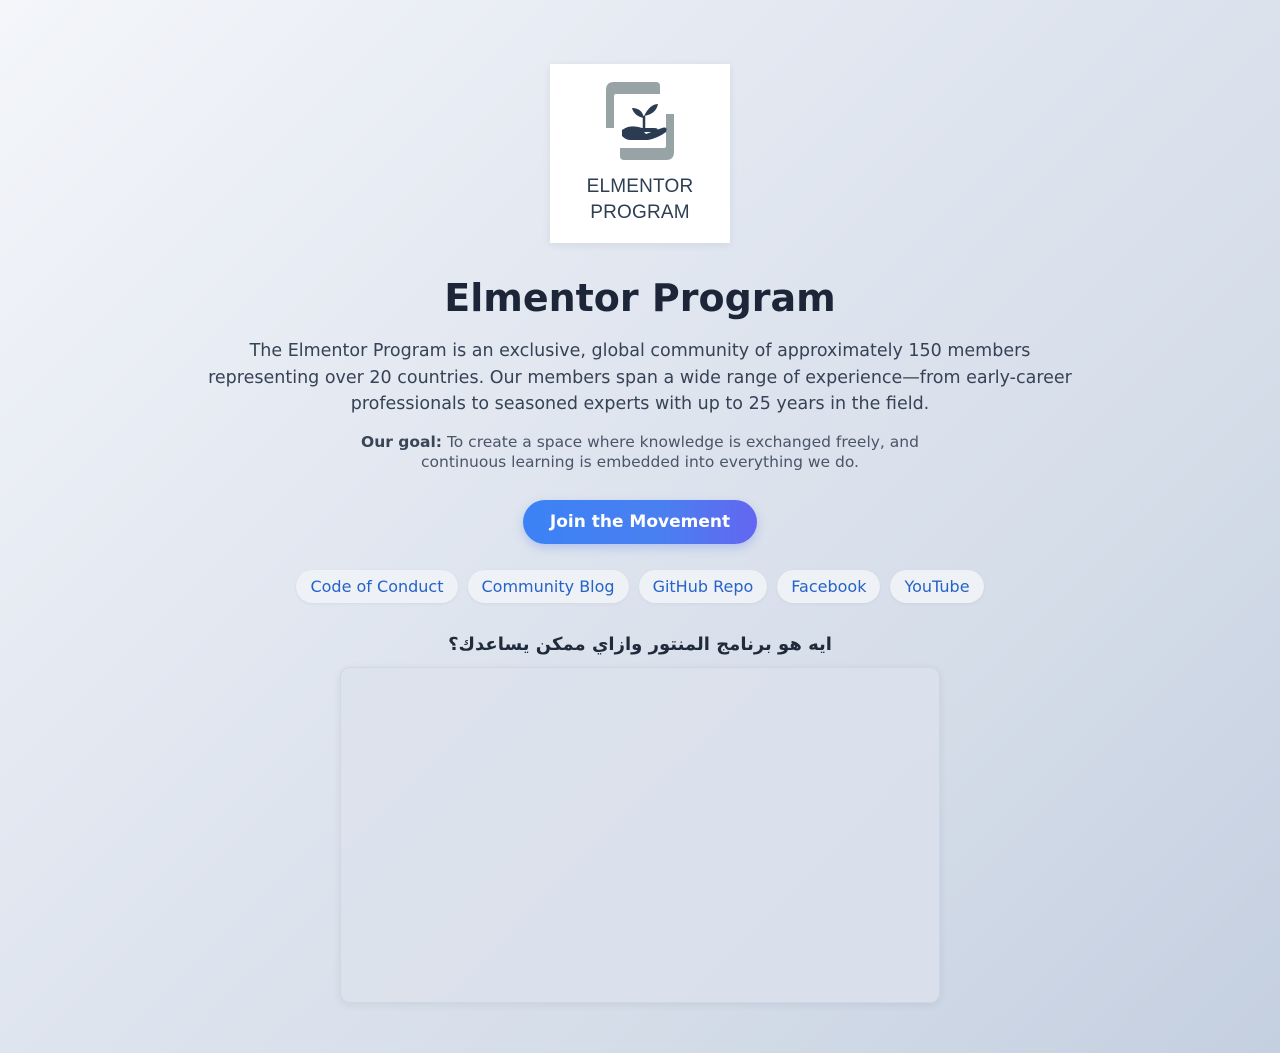 This screenshot has height=1053, width=1280. Describe the element at coordinates (640, 121) in the screenshot. I see `hand-with-sprout-icon` at that location.